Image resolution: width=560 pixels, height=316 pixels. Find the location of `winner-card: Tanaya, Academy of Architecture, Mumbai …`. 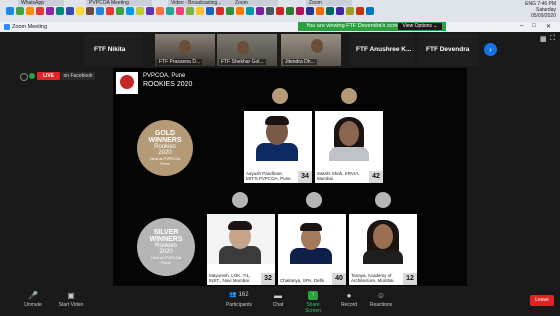

winner-card: Tanaya, Academy of Architecture, Mumbai … is located at coordinates (383, 249).